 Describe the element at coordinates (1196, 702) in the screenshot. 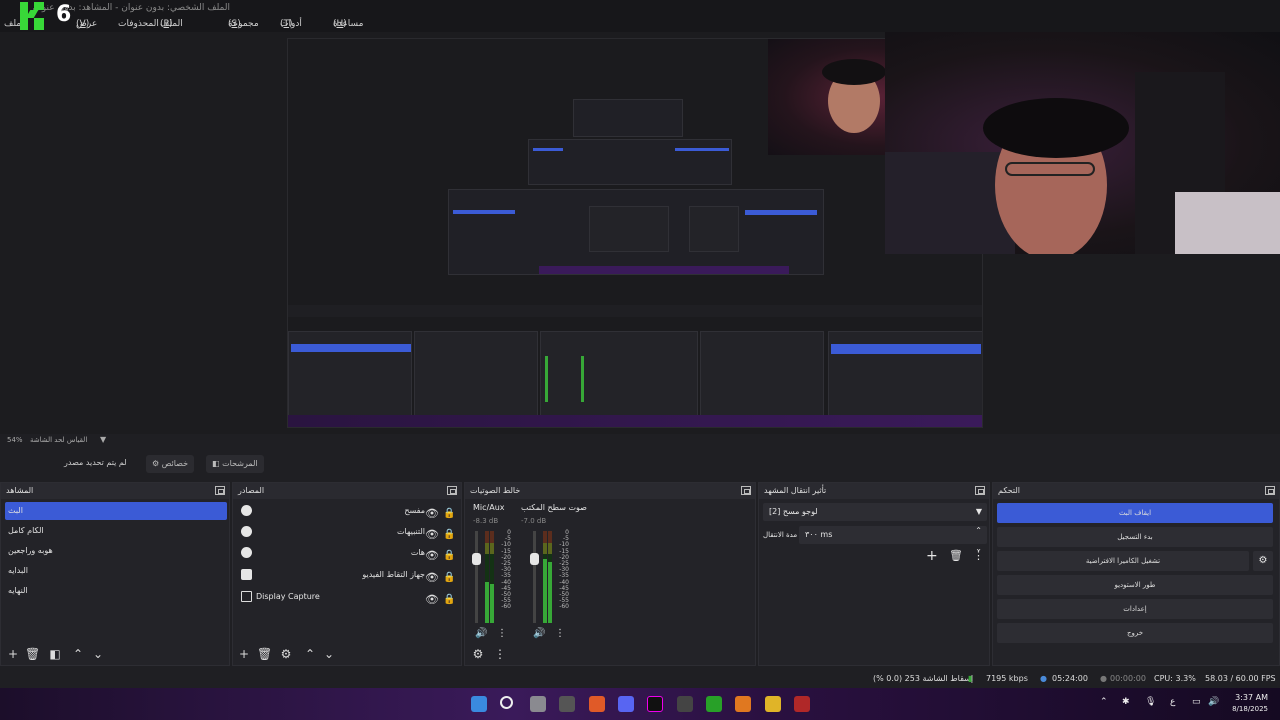

I see `monitor-icon: ▭` at that location.